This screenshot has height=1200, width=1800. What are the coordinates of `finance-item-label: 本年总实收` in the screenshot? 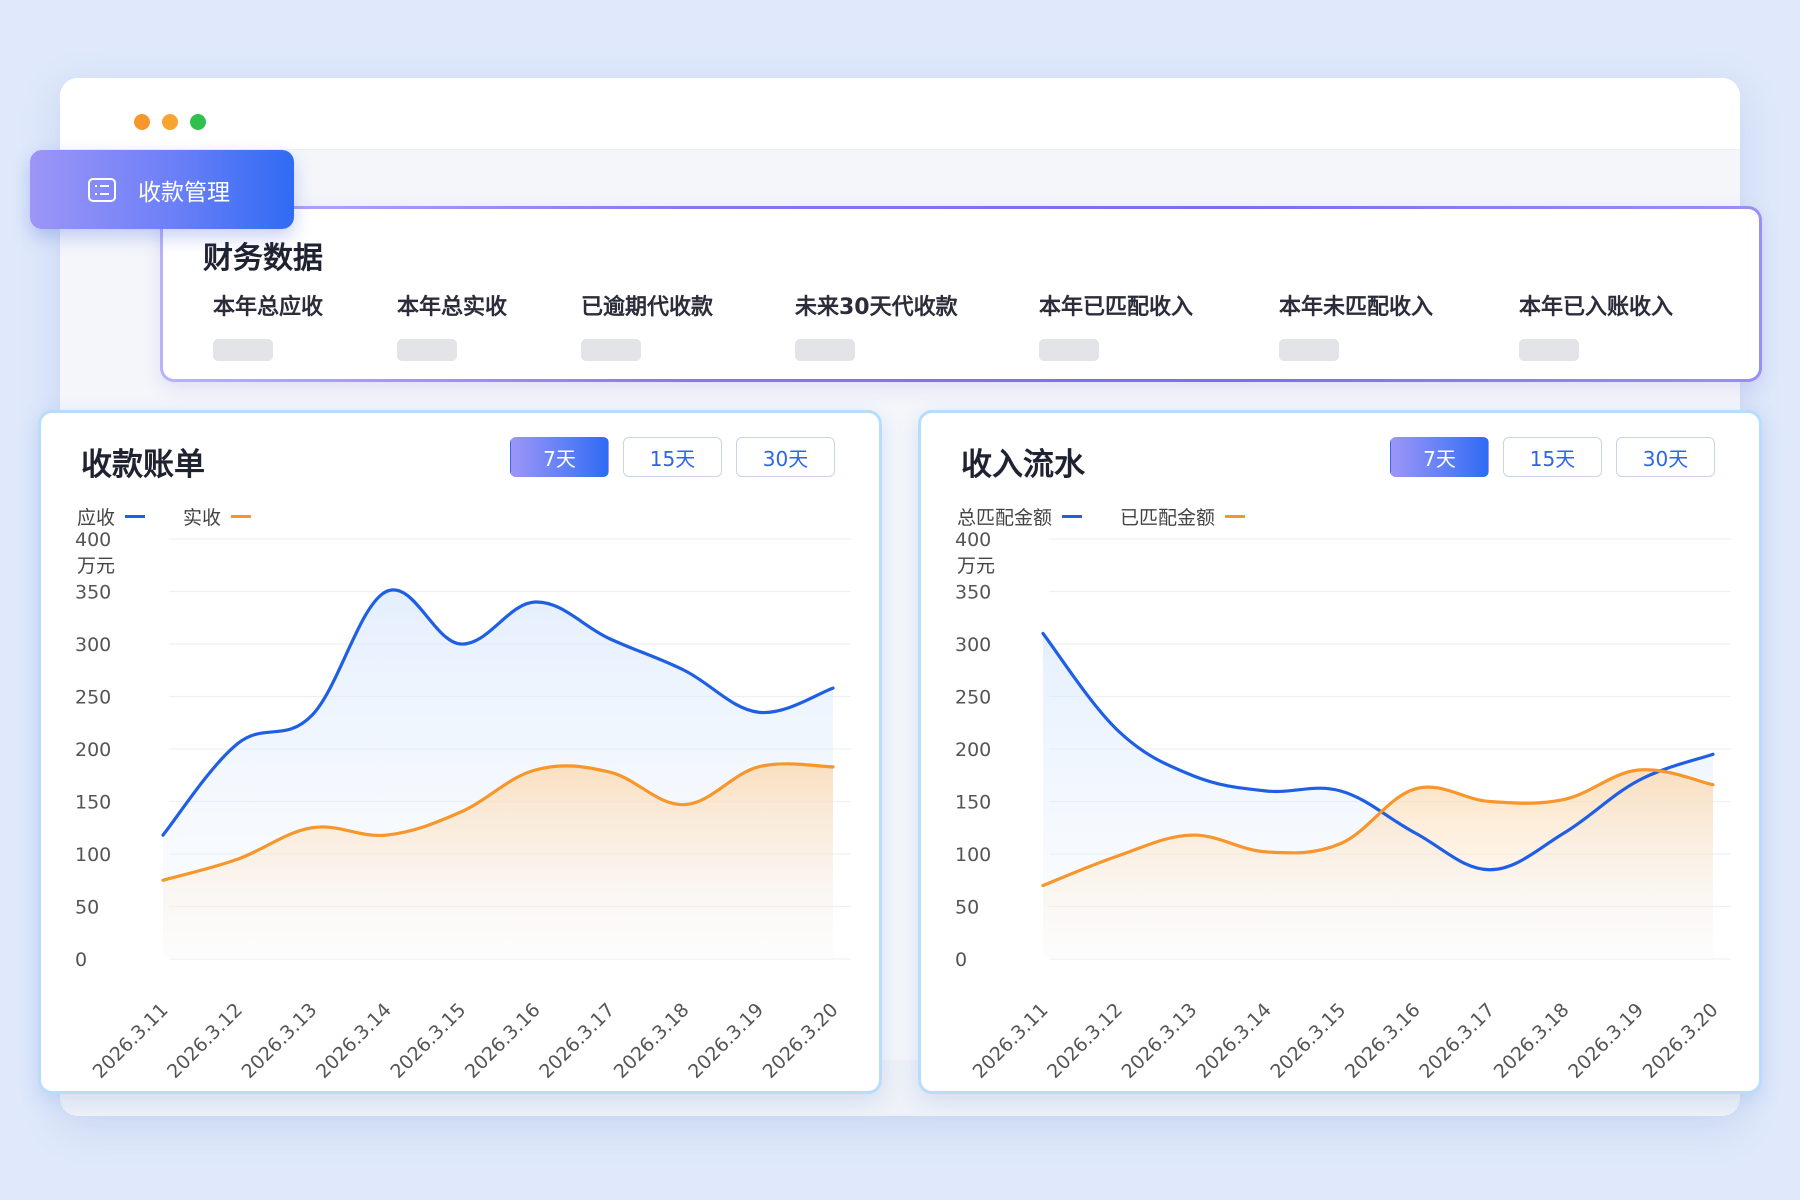 It's located at (452, 307).